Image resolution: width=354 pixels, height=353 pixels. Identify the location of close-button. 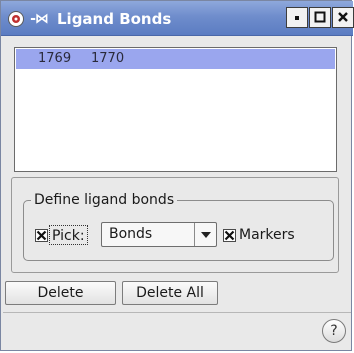
(343, 17).